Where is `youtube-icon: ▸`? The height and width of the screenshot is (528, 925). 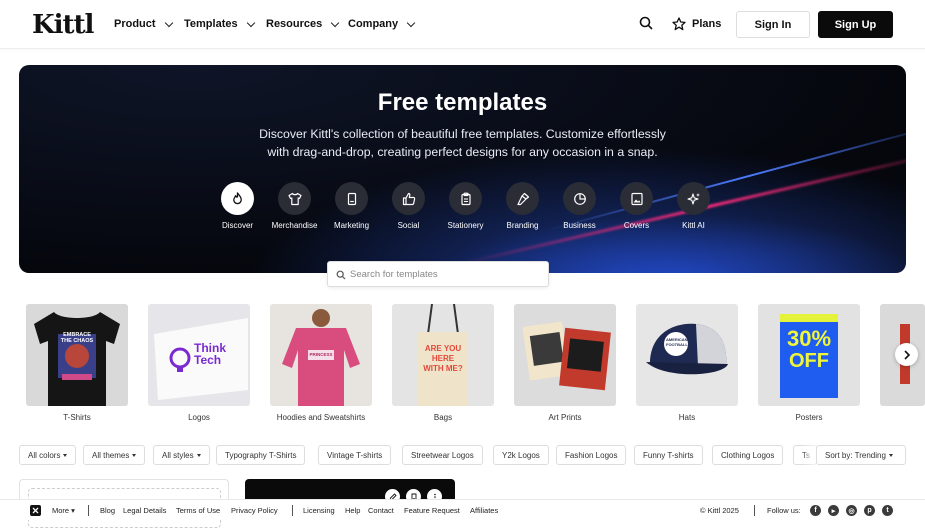 youtube-icon: ▸ is located at coordinates (833, 510).